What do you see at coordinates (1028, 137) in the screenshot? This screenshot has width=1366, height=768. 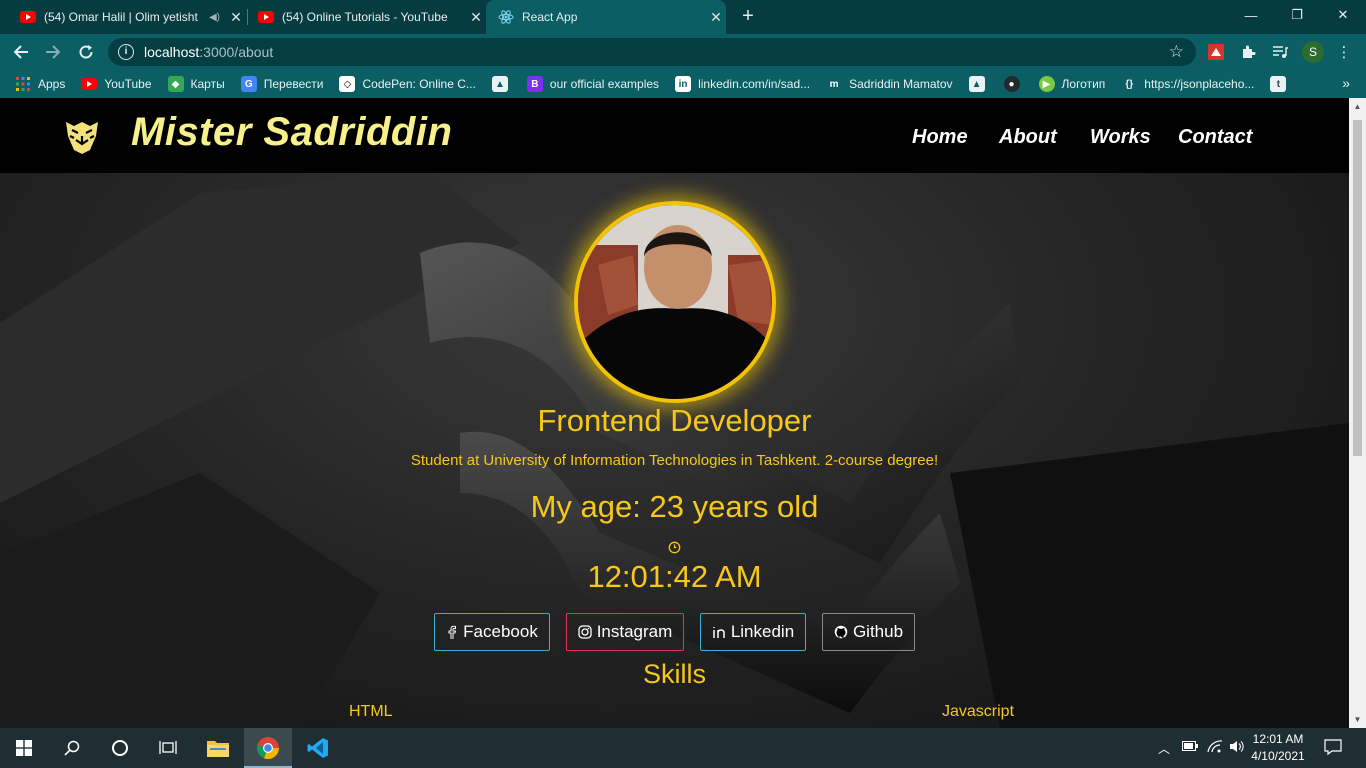 I see `nav-about: About` at bounding box center [1028, 137].